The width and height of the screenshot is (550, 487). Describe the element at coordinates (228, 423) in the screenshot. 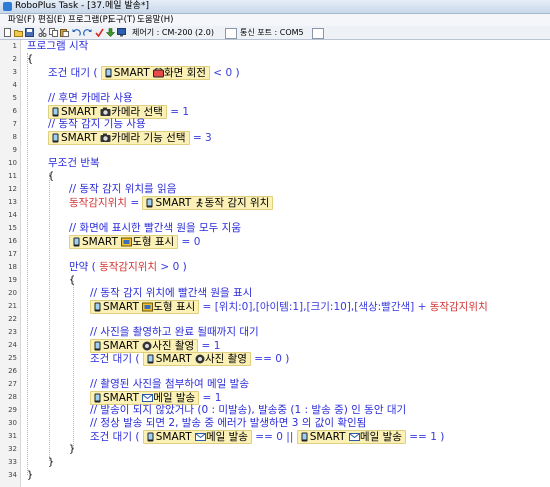

I see `comment-line: // 정상 발송 되면 2, 발송 중 에러가 발생하면 3 의 값이 확인됨` at that location.